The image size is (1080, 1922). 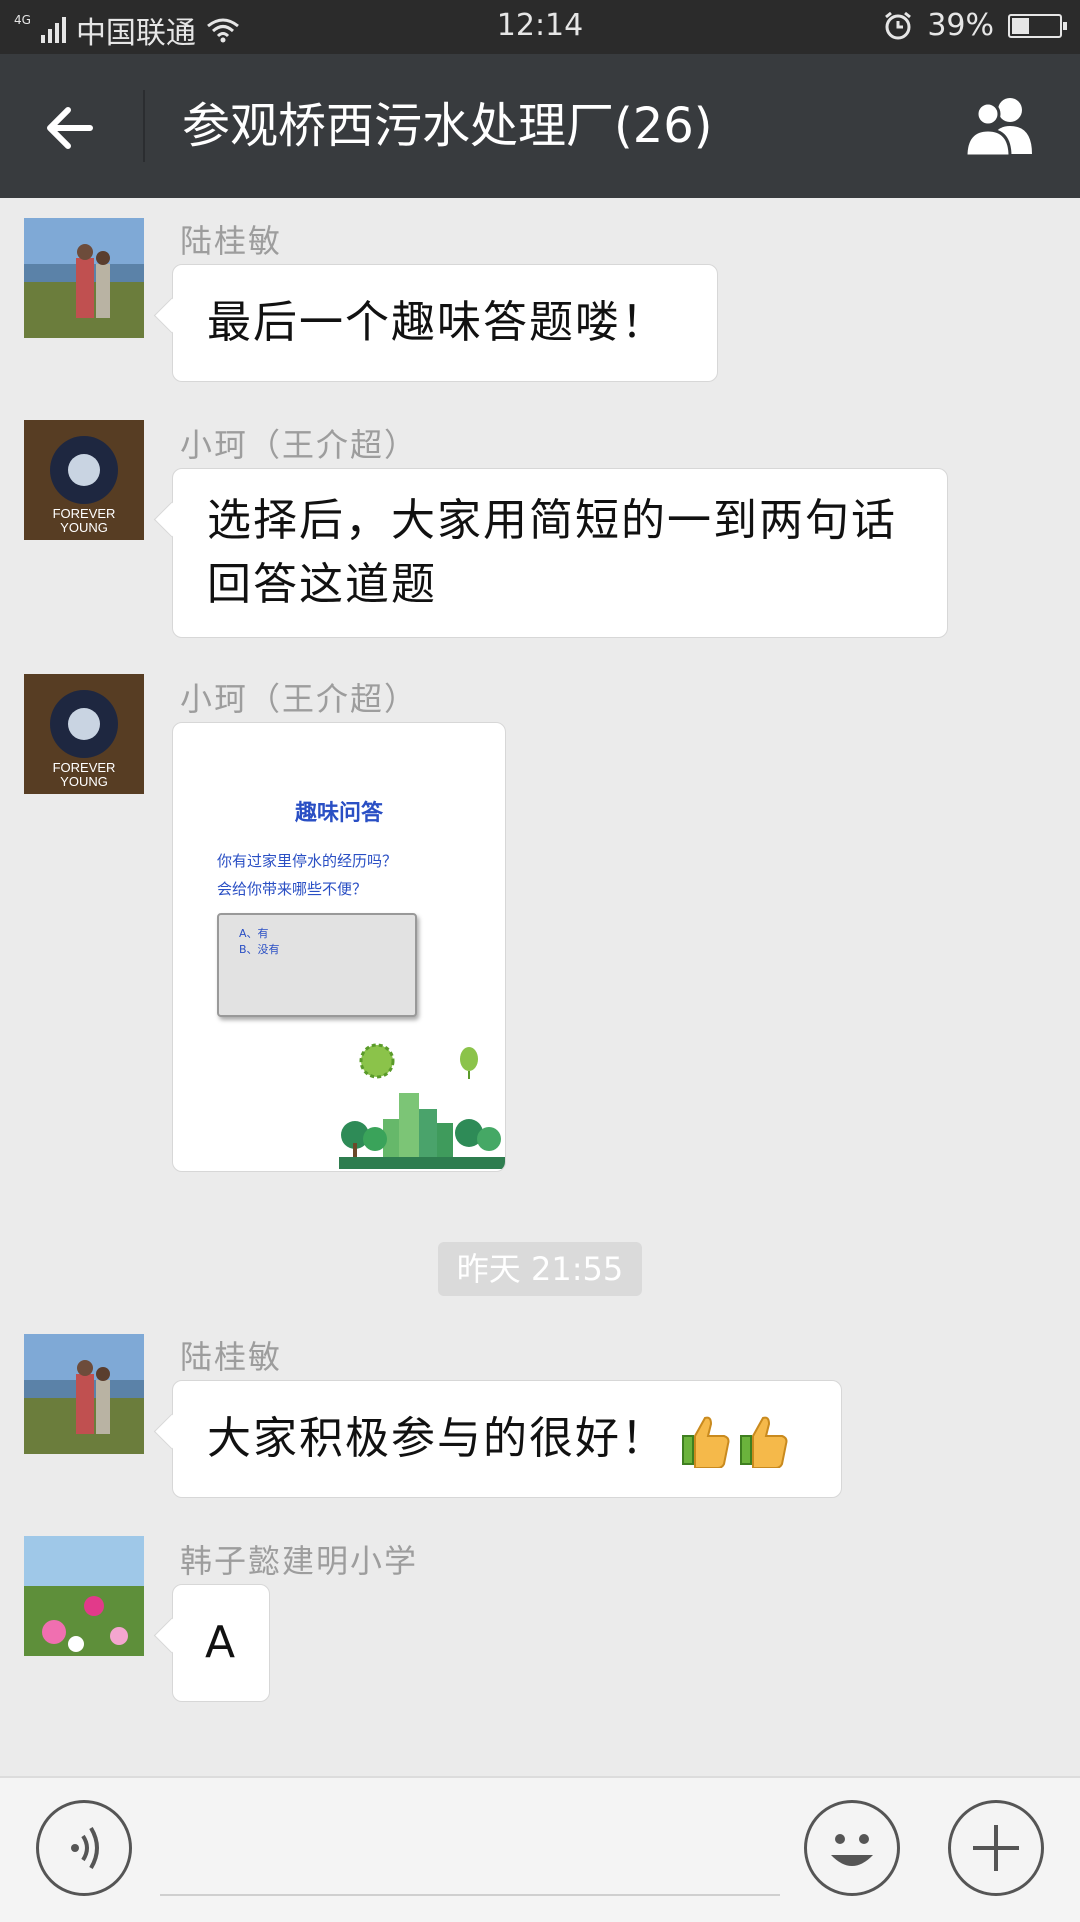 What do you see at coordinates (470, 1895) in the screenshot?
I see `message-input` at bounding box center [470, 1895].